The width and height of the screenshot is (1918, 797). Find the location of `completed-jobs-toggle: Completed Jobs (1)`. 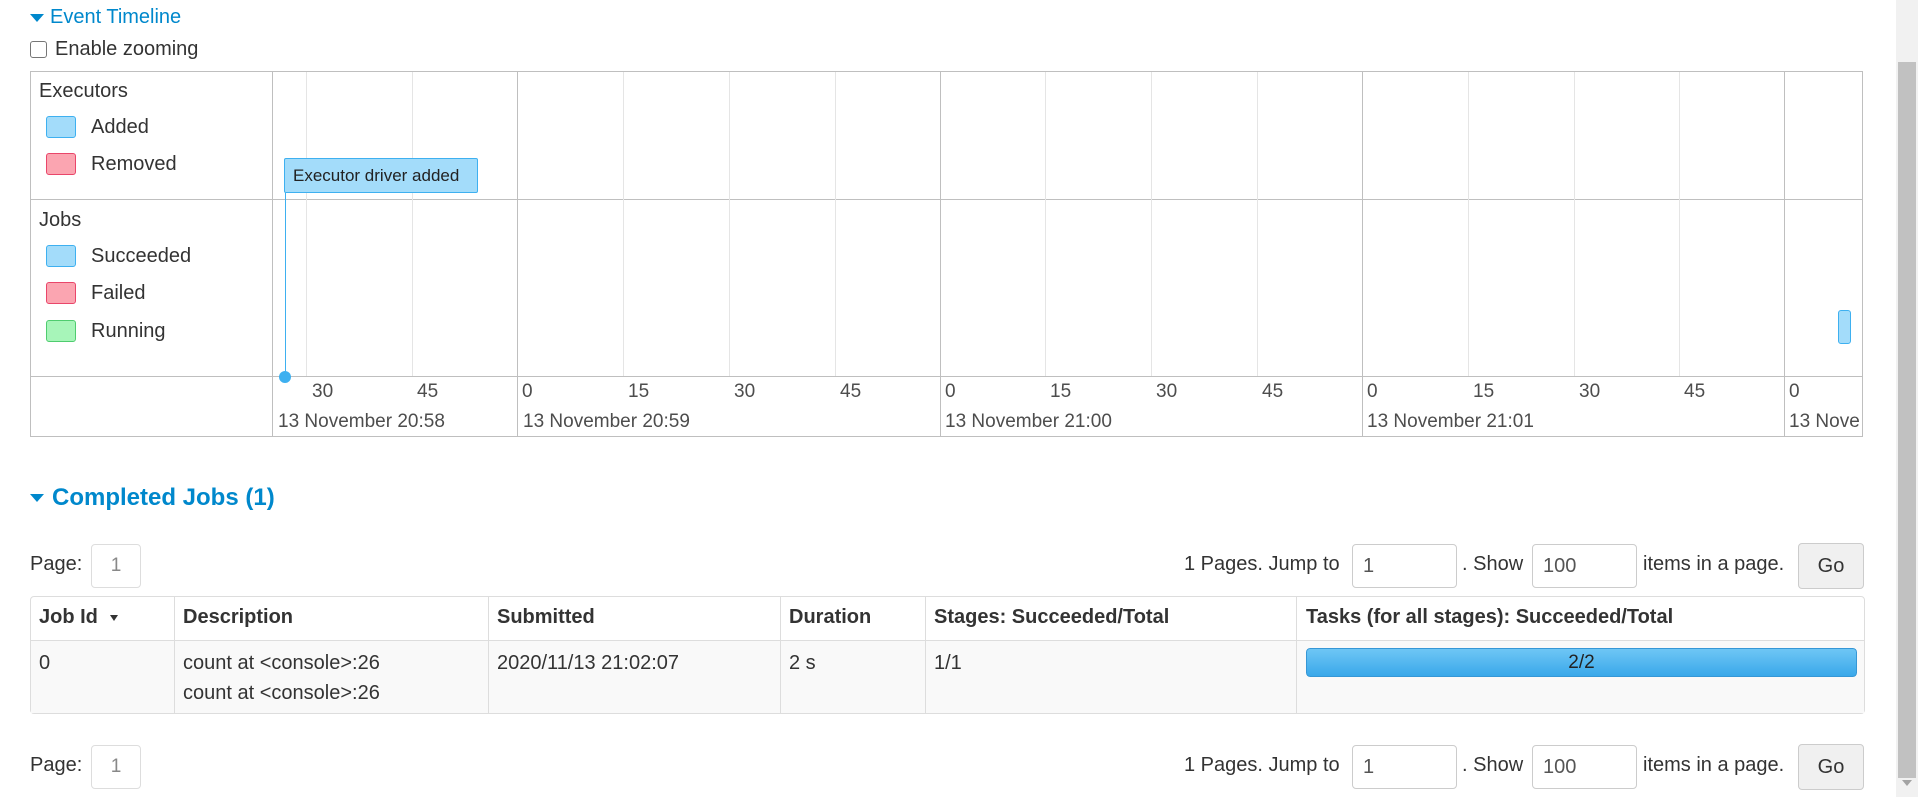

completed-jobs-toggle: Completed Jobs (1) is located at coordinates (152, 498).